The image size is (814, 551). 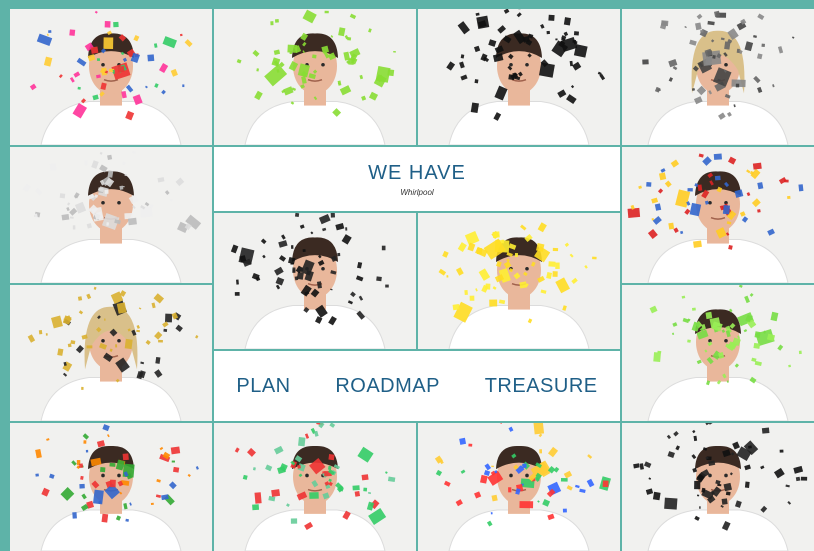 What do you see at coordinates (263, 385) in the screenshot?
I see `word-plan: PLAN` at bounding box center [263, 385].